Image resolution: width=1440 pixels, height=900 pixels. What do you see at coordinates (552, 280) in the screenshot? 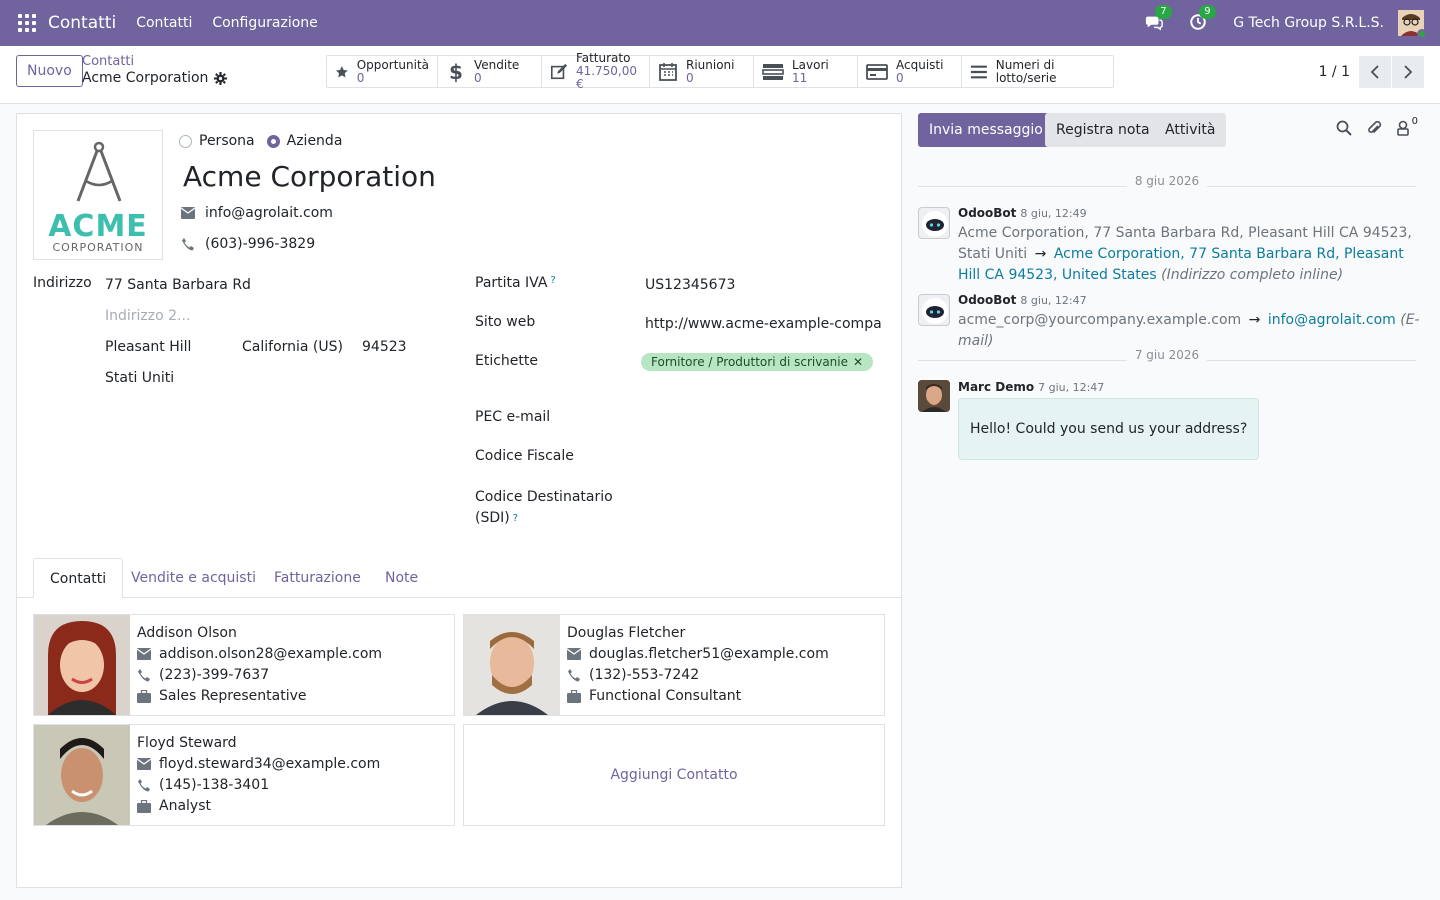
I see `vat-help-tooltip: ?` at bounding box center [552, 280].